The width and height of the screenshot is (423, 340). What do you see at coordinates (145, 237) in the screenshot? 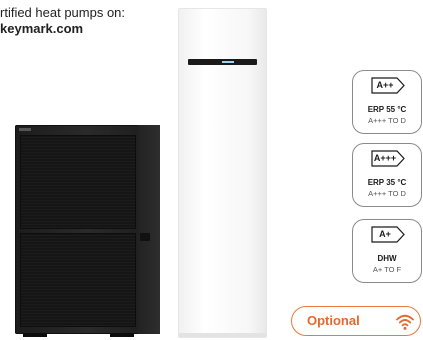
I see `outdoor-unit-handle` at bounding box center [145, 237].